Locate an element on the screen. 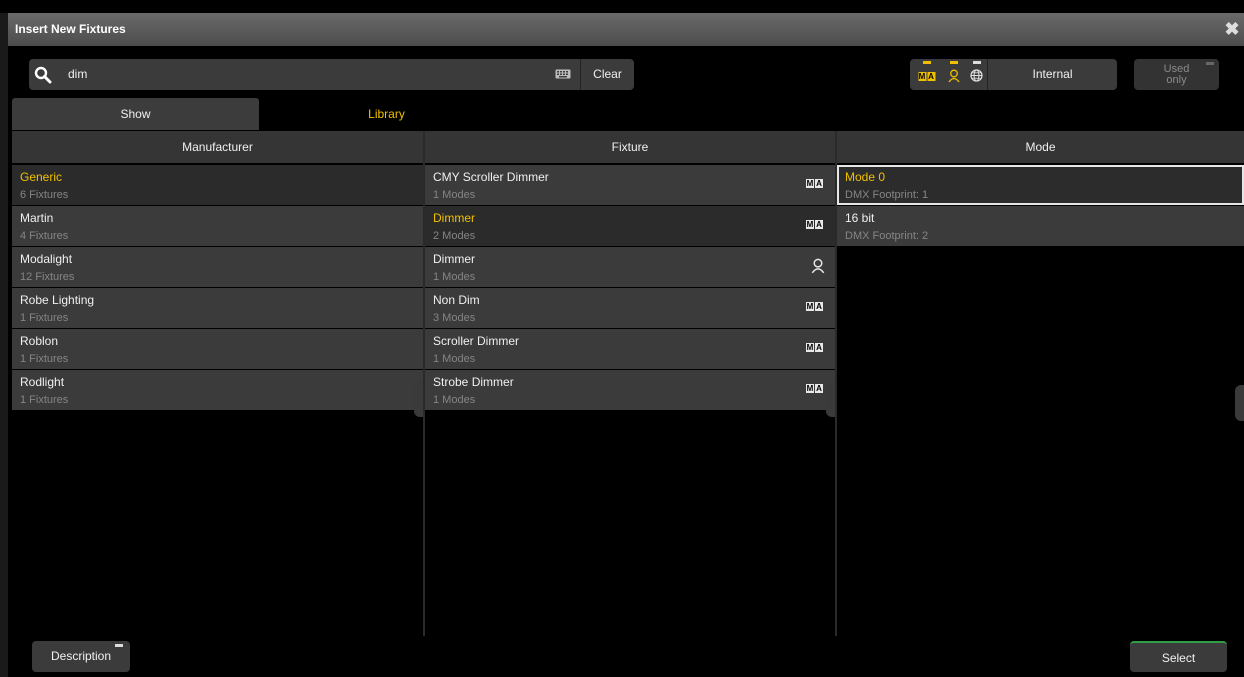 The height and width of the screenshot is (677, 1244). list-item: Dimmer 2 Modes MA is located at coordinates (630, 226).